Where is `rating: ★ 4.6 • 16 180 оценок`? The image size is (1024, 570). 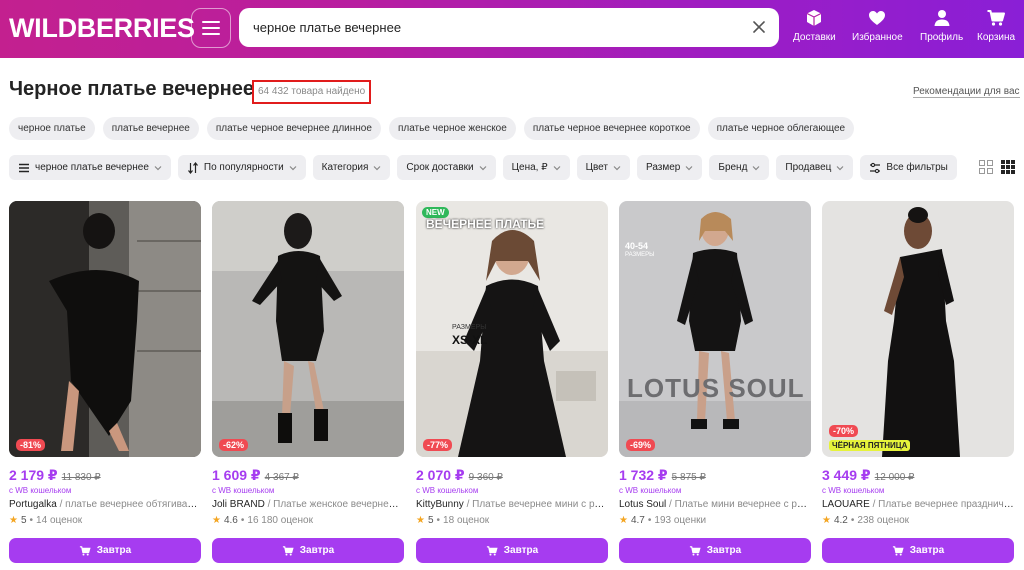
rating: ★ 4.6 • 16 180 оценок is located at coordinates (262, 520).